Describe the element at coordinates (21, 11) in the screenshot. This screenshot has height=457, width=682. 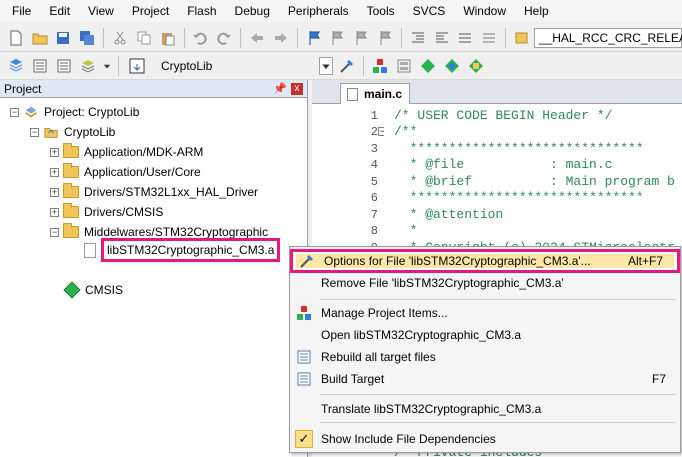
I see `menu-file: File` at that location.